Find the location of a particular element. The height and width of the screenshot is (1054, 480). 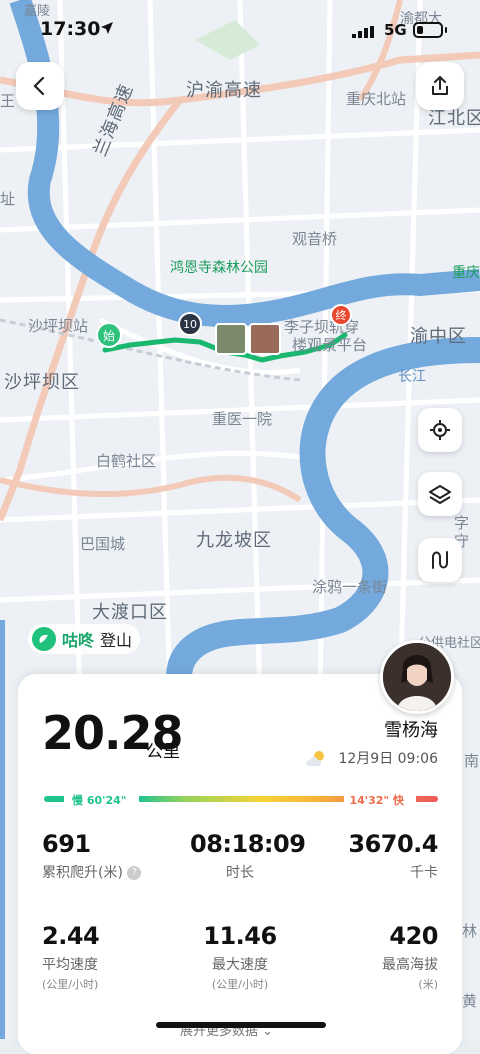

stat-label: 最大速度 is located at coordinates (240, 965).